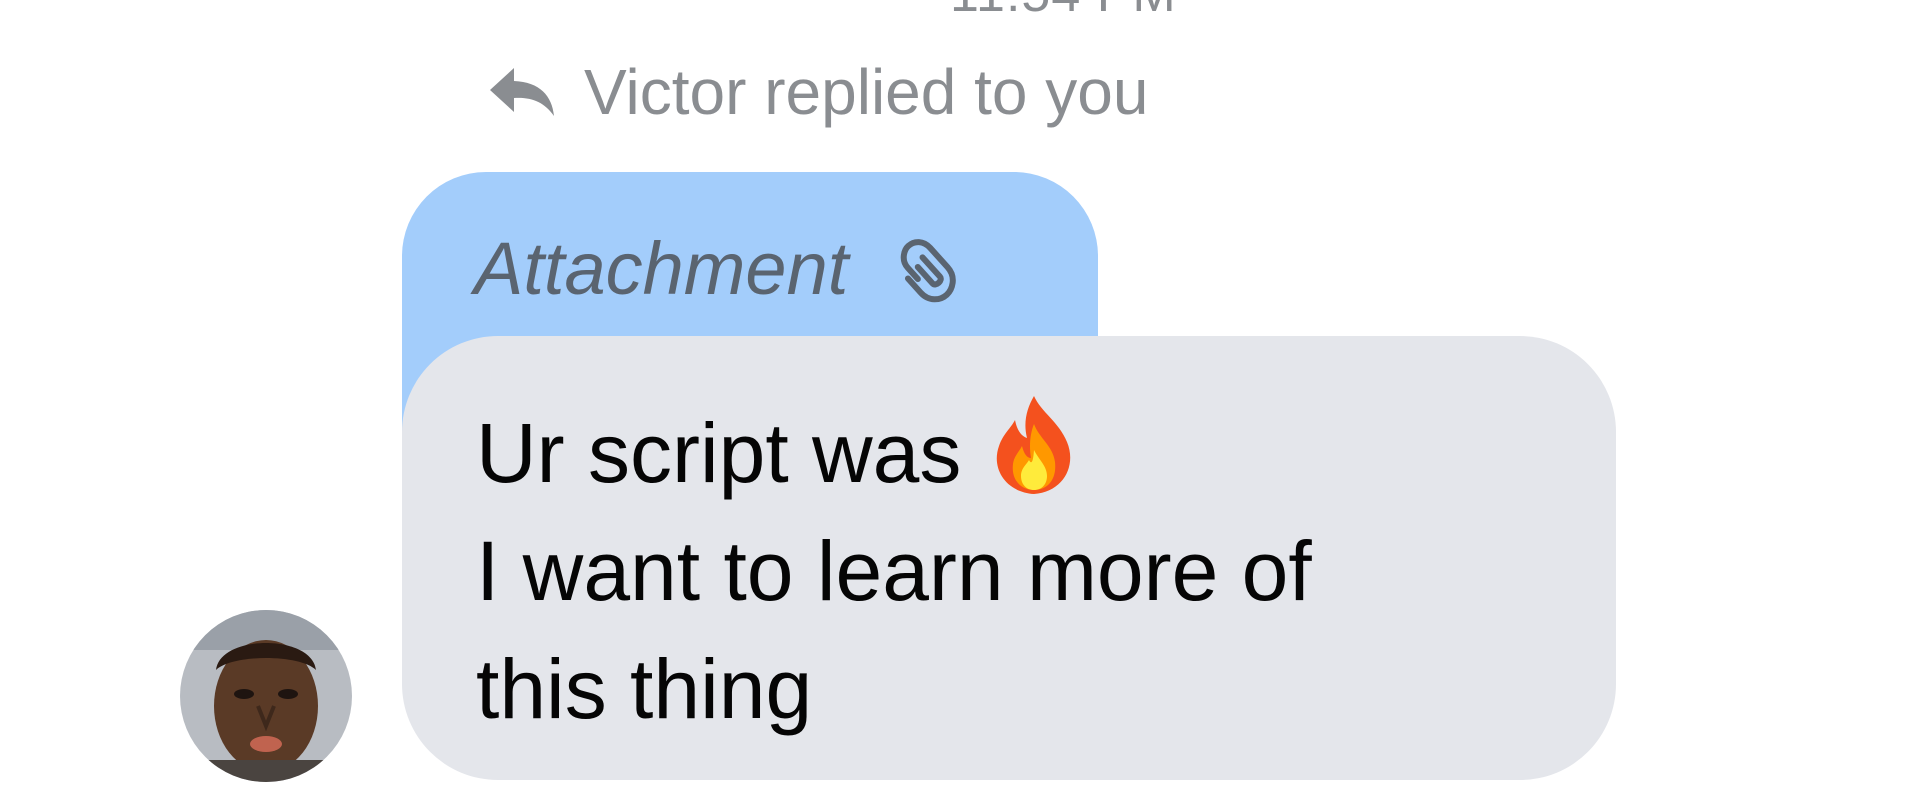 This screenshot has width=1920, height=800. I want to click on attachment-label: Attachment, so click(661, 268).